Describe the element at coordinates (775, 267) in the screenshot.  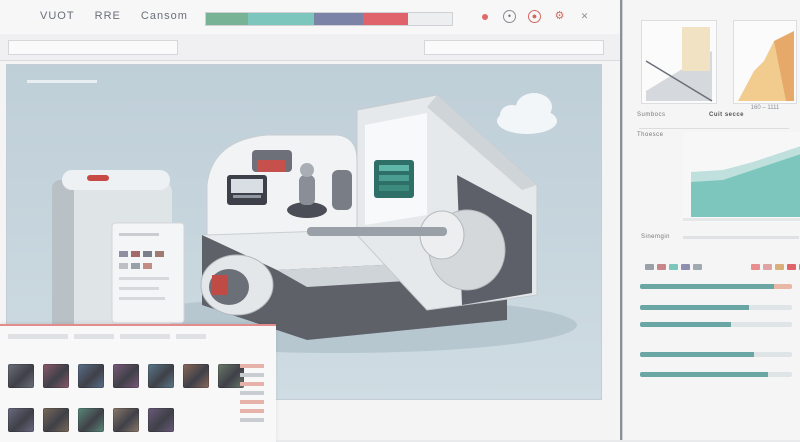
I see `color-swatches-right` at that location.